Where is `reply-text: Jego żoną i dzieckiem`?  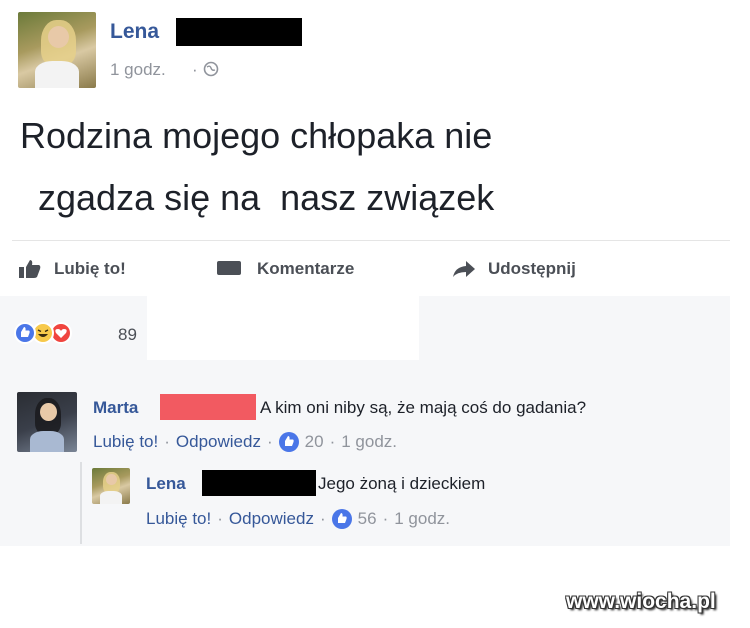 reply-text: Jego żoną i dzieckiem is located at coordinates (402, 483).